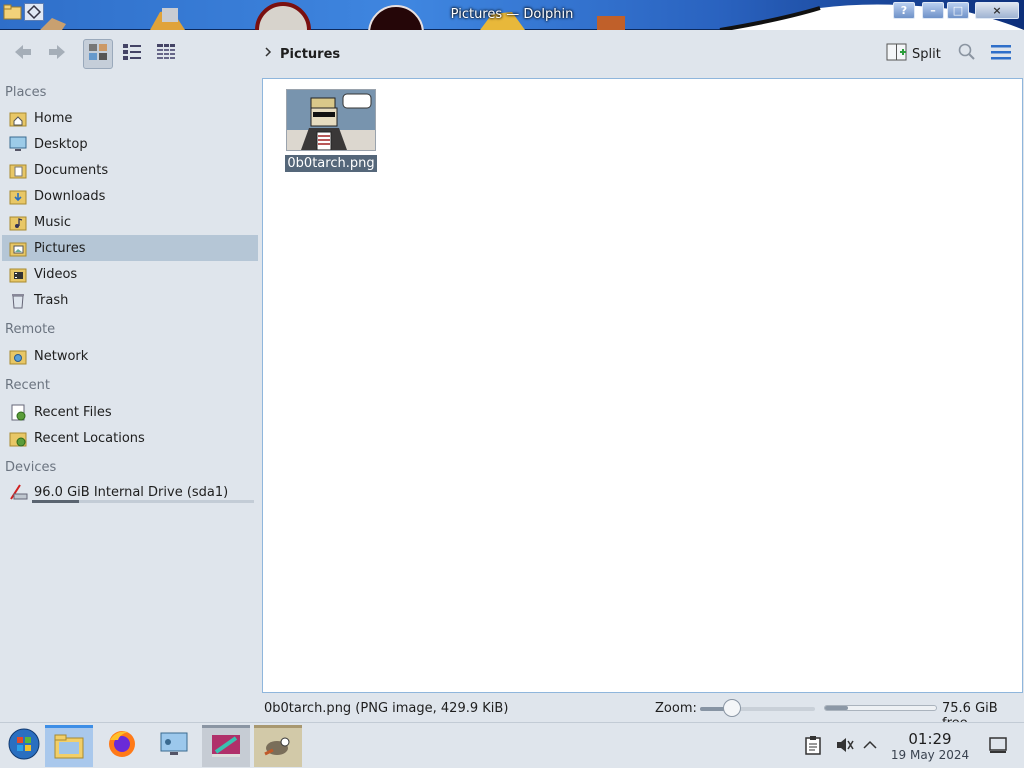 The height and width of the screenshot is (768, 1024). What do you see at coordinates (61, 356) in the screenshot?
I see `sidebar-item-label: Network` at bounding box center [61, 356].